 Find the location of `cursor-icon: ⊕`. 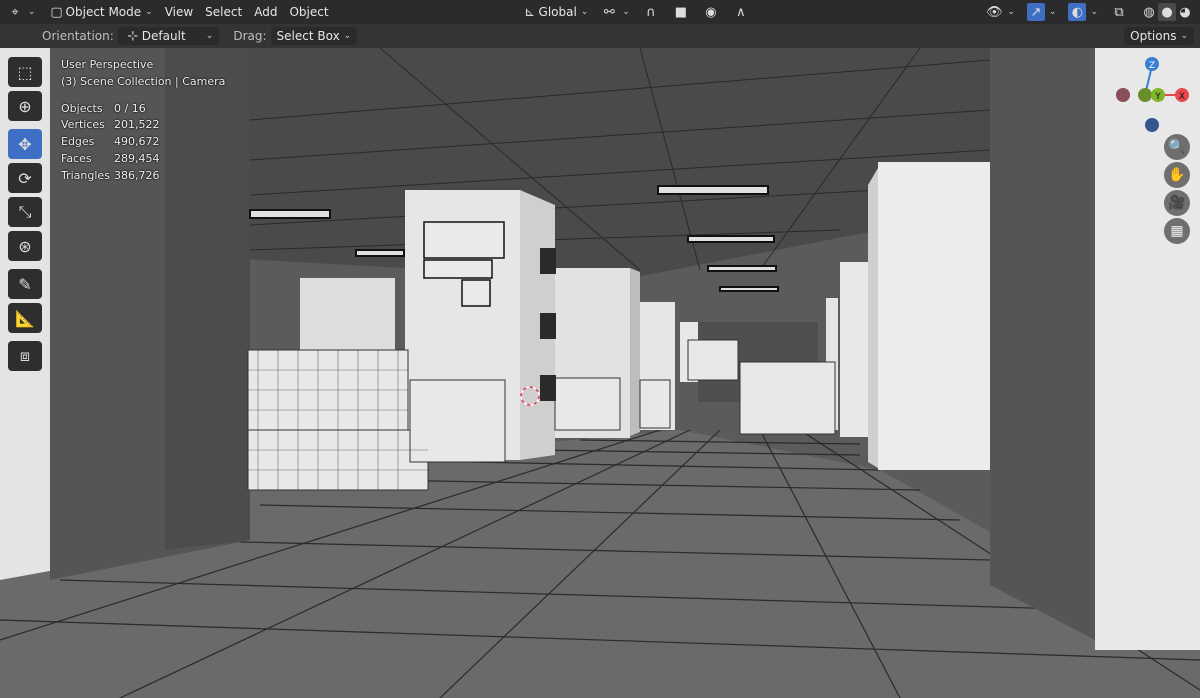

cursor-icon: ⊕ is located at coordinates (25, 106).